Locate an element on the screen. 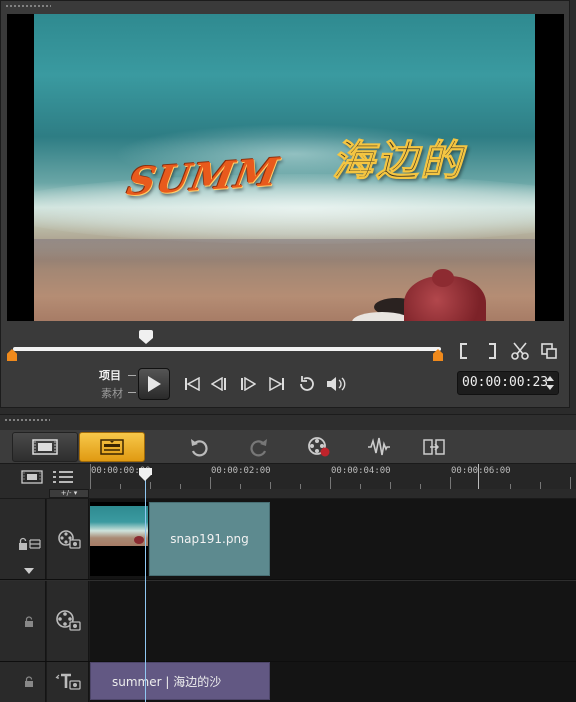 This screenshot has width=576, height=702. go-to-start-button is located at coordinates (192, 384).